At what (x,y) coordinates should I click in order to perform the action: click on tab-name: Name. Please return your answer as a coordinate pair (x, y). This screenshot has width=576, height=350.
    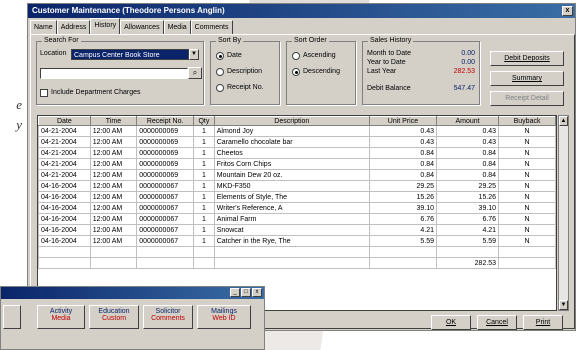
    Looking at the image, I should click on (43, 27).